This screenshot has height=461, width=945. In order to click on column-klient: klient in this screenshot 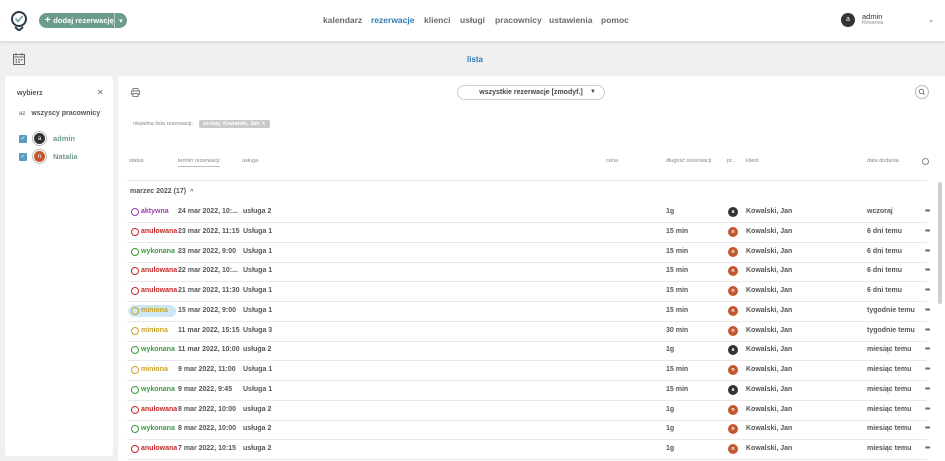, I will do `click(752, 161)`.